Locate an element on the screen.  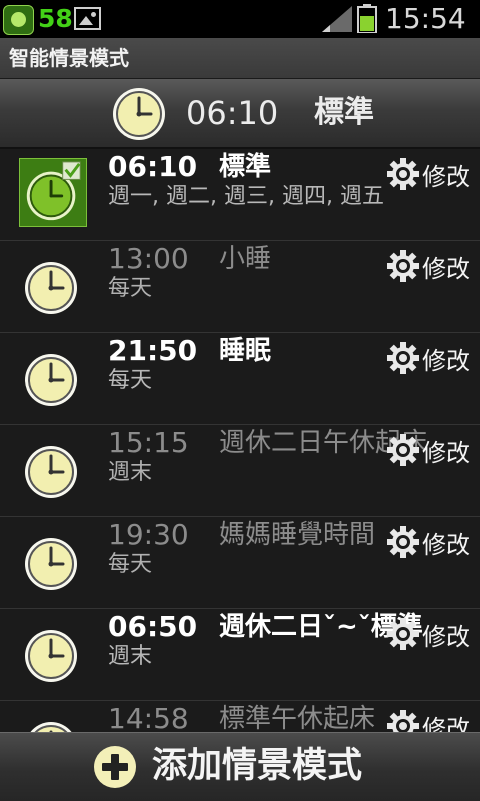
mode-row: 19:30 媽媽睡覺時間 每天 修改 is located at coordinates (240, 563).